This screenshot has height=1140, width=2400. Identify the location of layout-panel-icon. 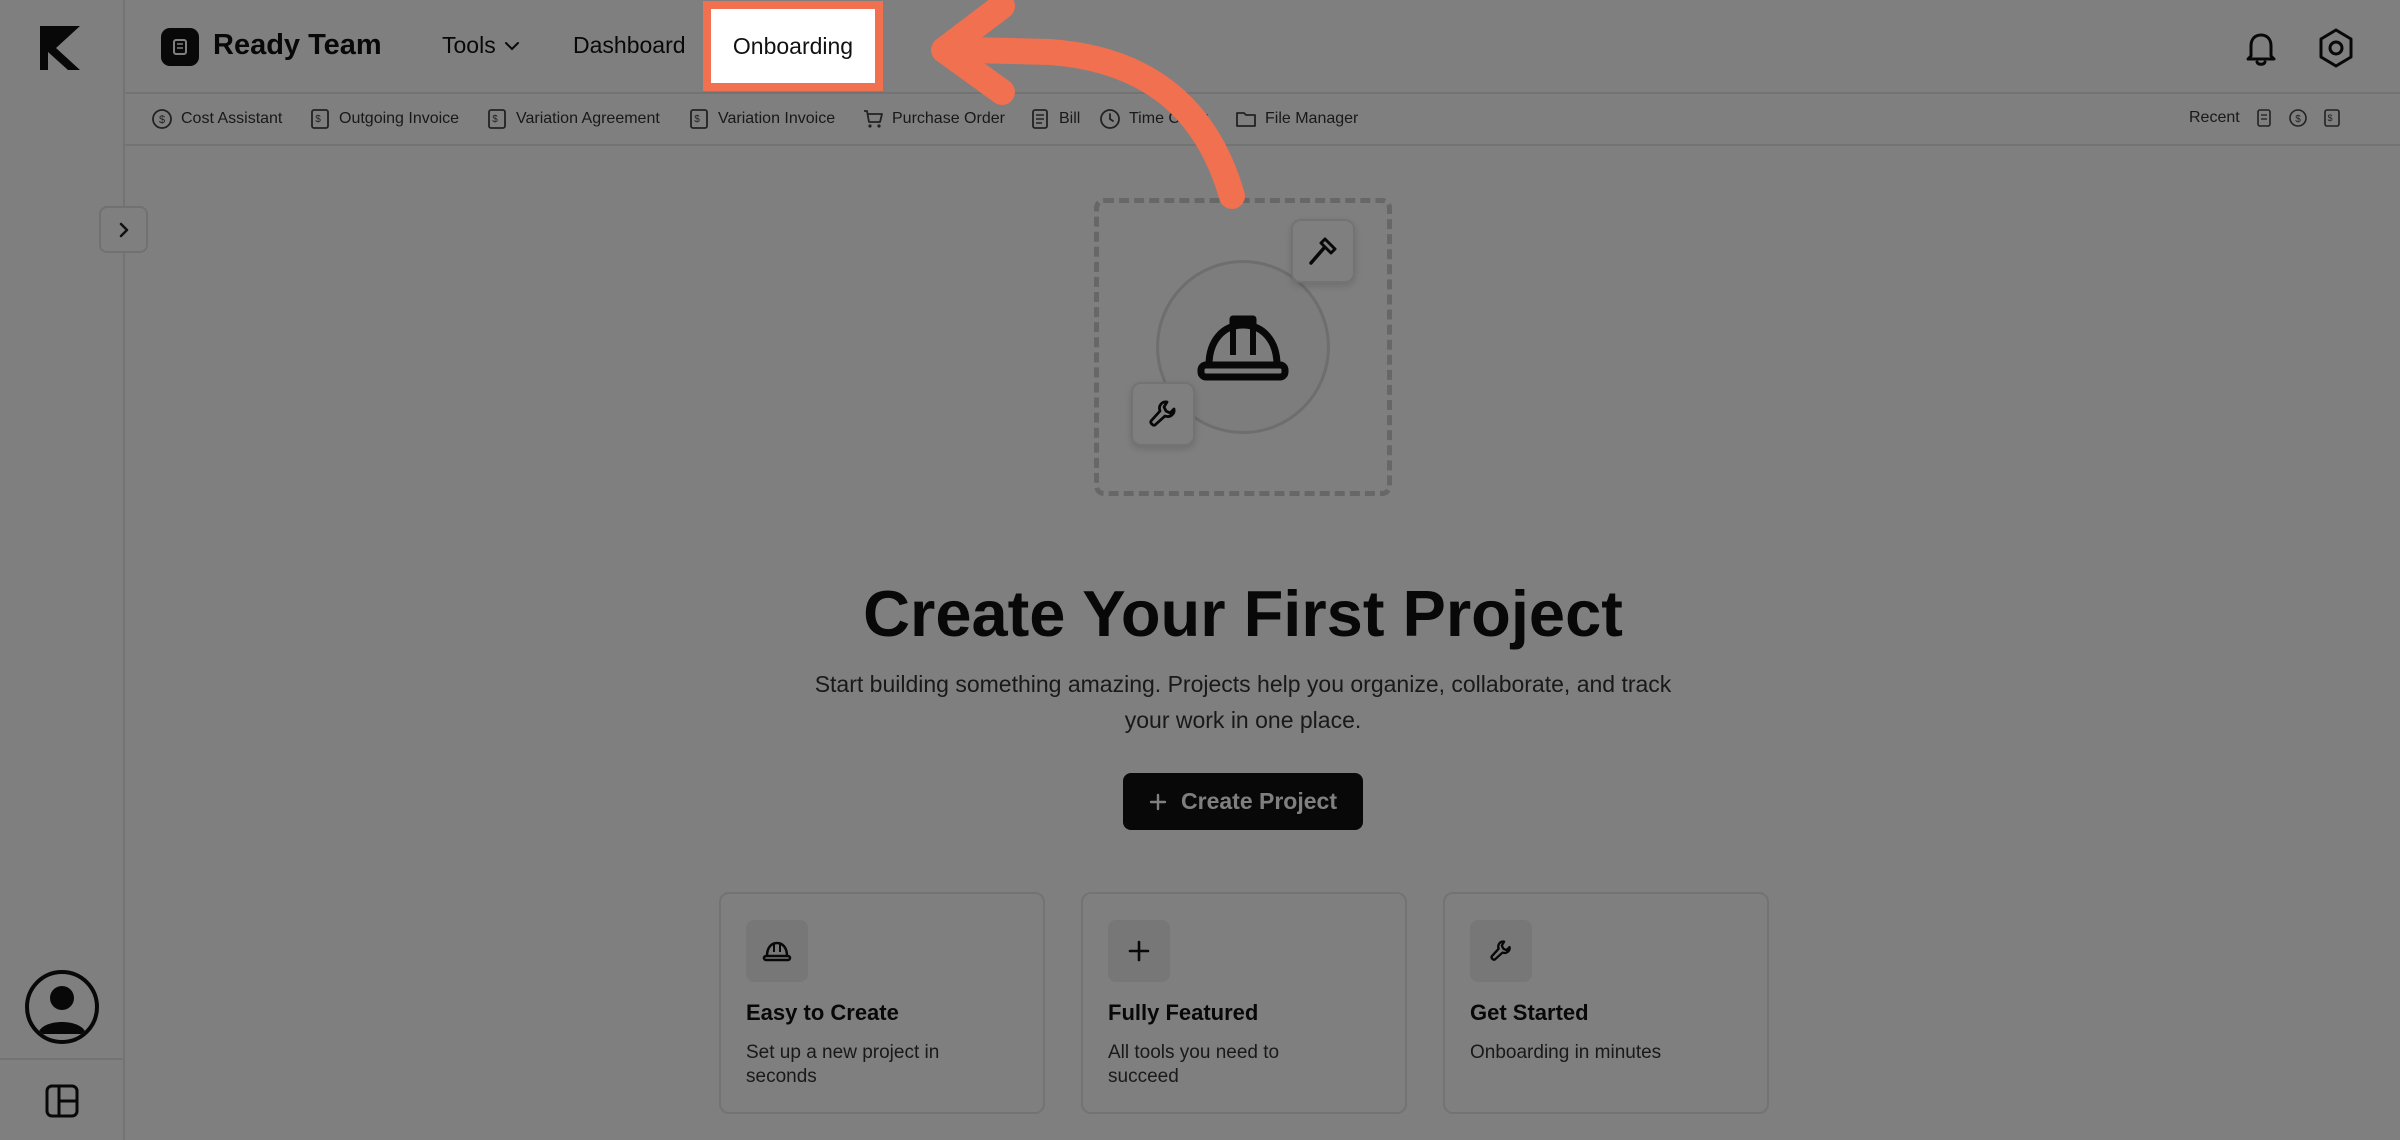
(62, 1101).